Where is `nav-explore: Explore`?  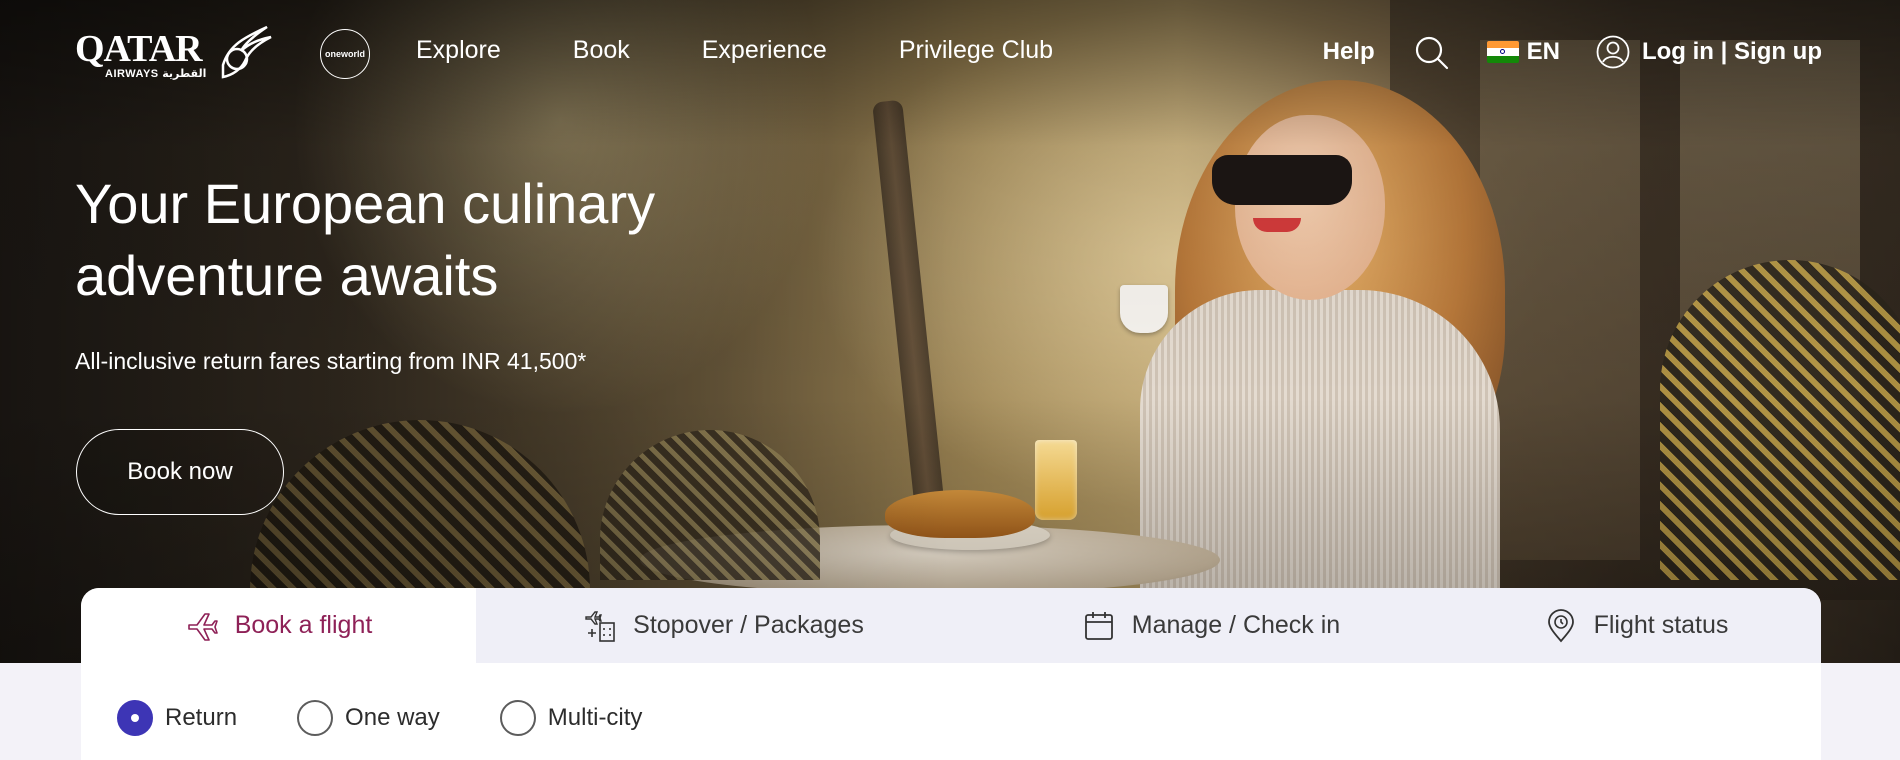
nav-explore: Explore is located at coordinates (458, 50).